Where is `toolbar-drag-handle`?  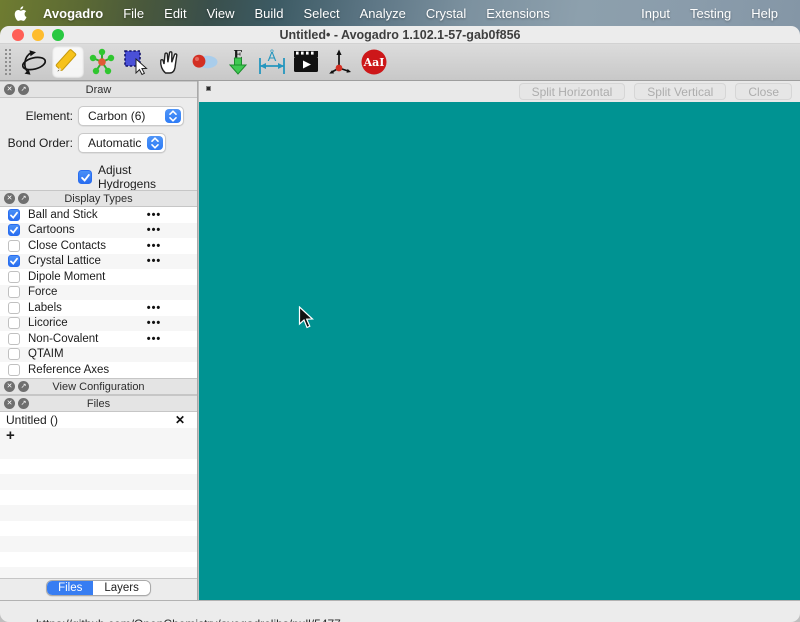
toolbar-drag-handle is located at coordinates (8, 62).